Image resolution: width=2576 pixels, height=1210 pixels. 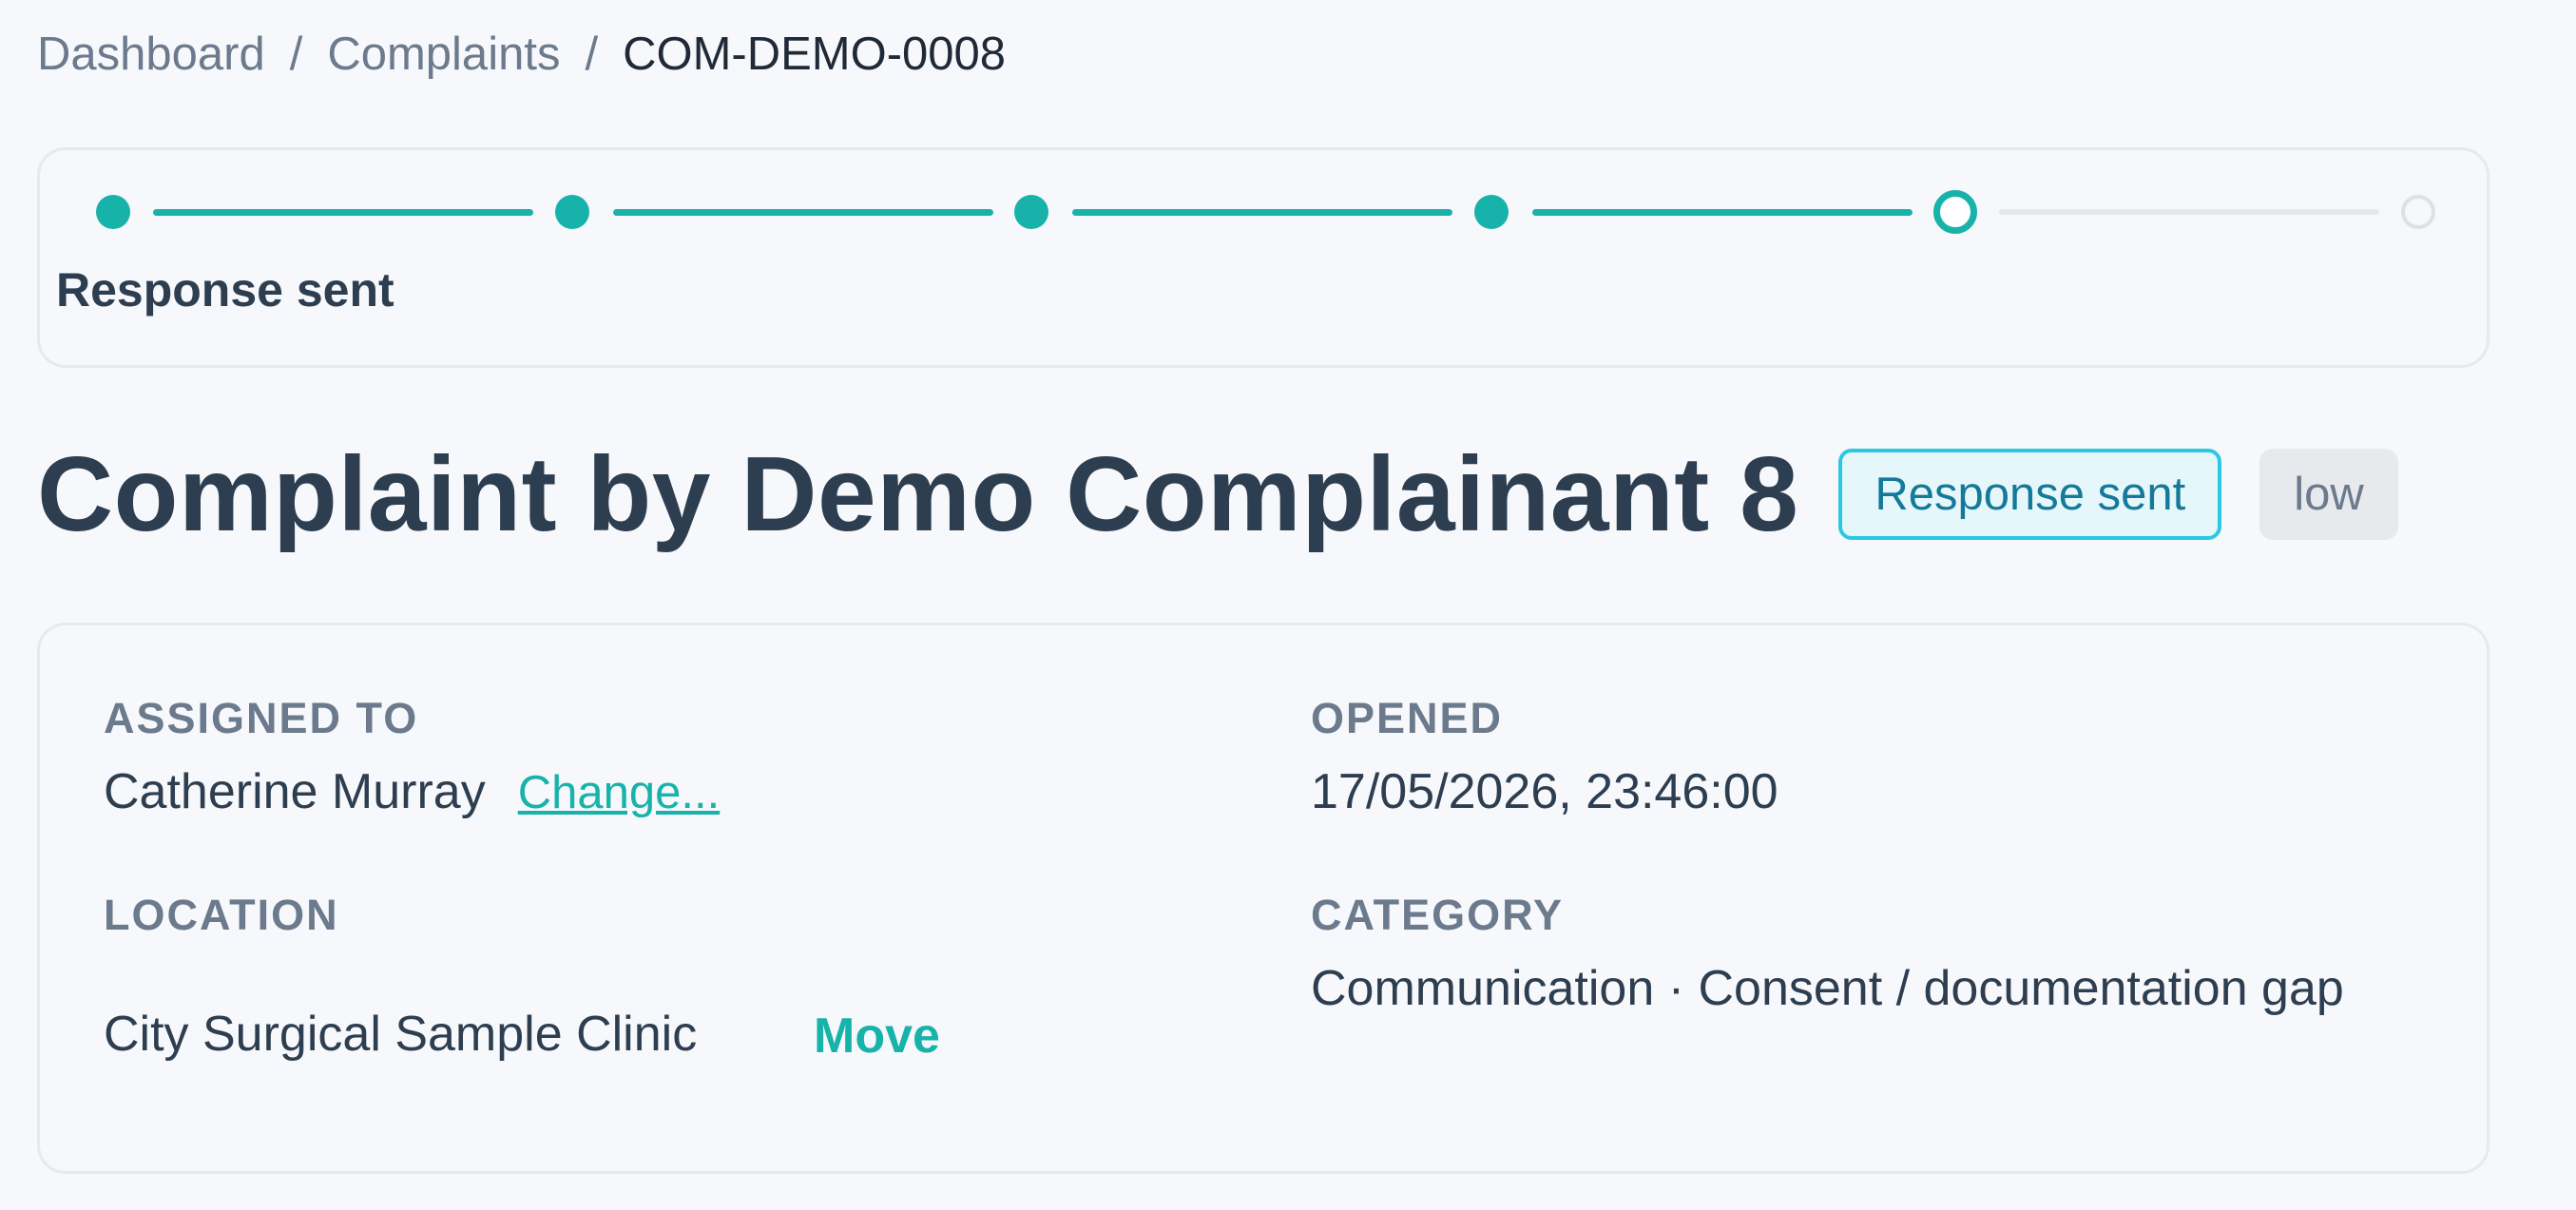 What do you see at coordinates (400, 977) in the screenshot?
I see `location-field: LOCATION City Surgical Sample Clinic` at bounding box center [400, 977].